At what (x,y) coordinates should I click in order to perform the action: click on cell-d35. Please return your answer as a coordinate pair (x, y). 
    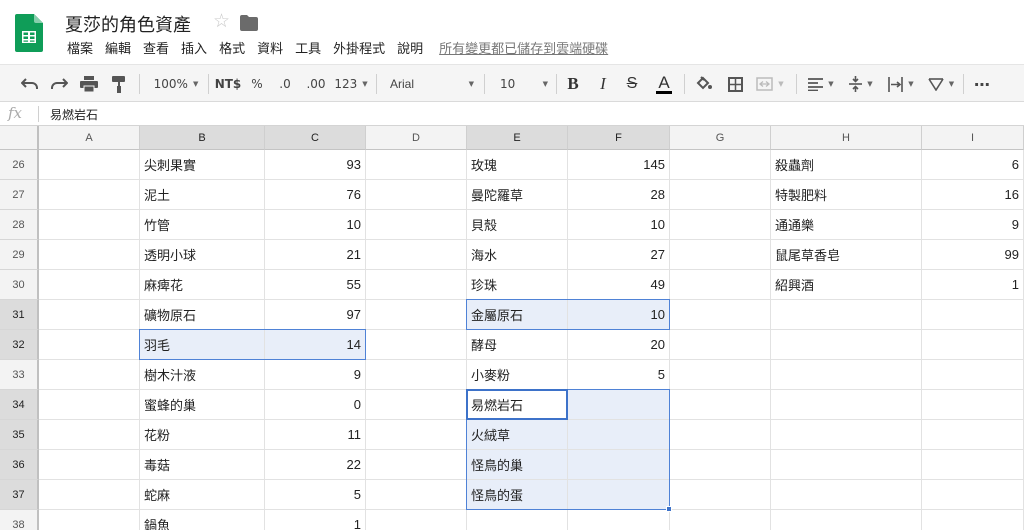
    Looking at the image, I should click on (416, 435).